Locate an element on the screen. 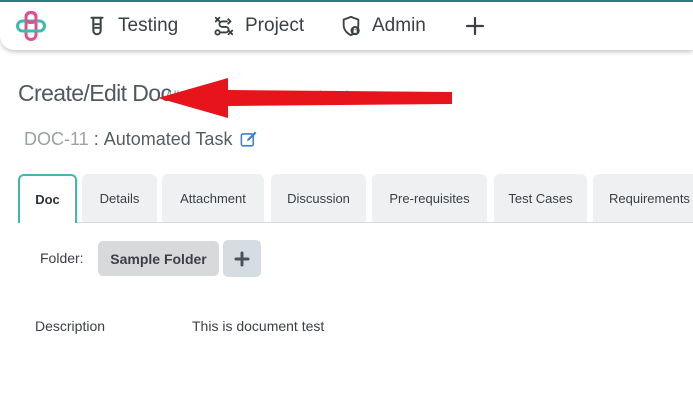 The image size is (693, 420). nav-testing: Testing is located at coordinates (132, 26).